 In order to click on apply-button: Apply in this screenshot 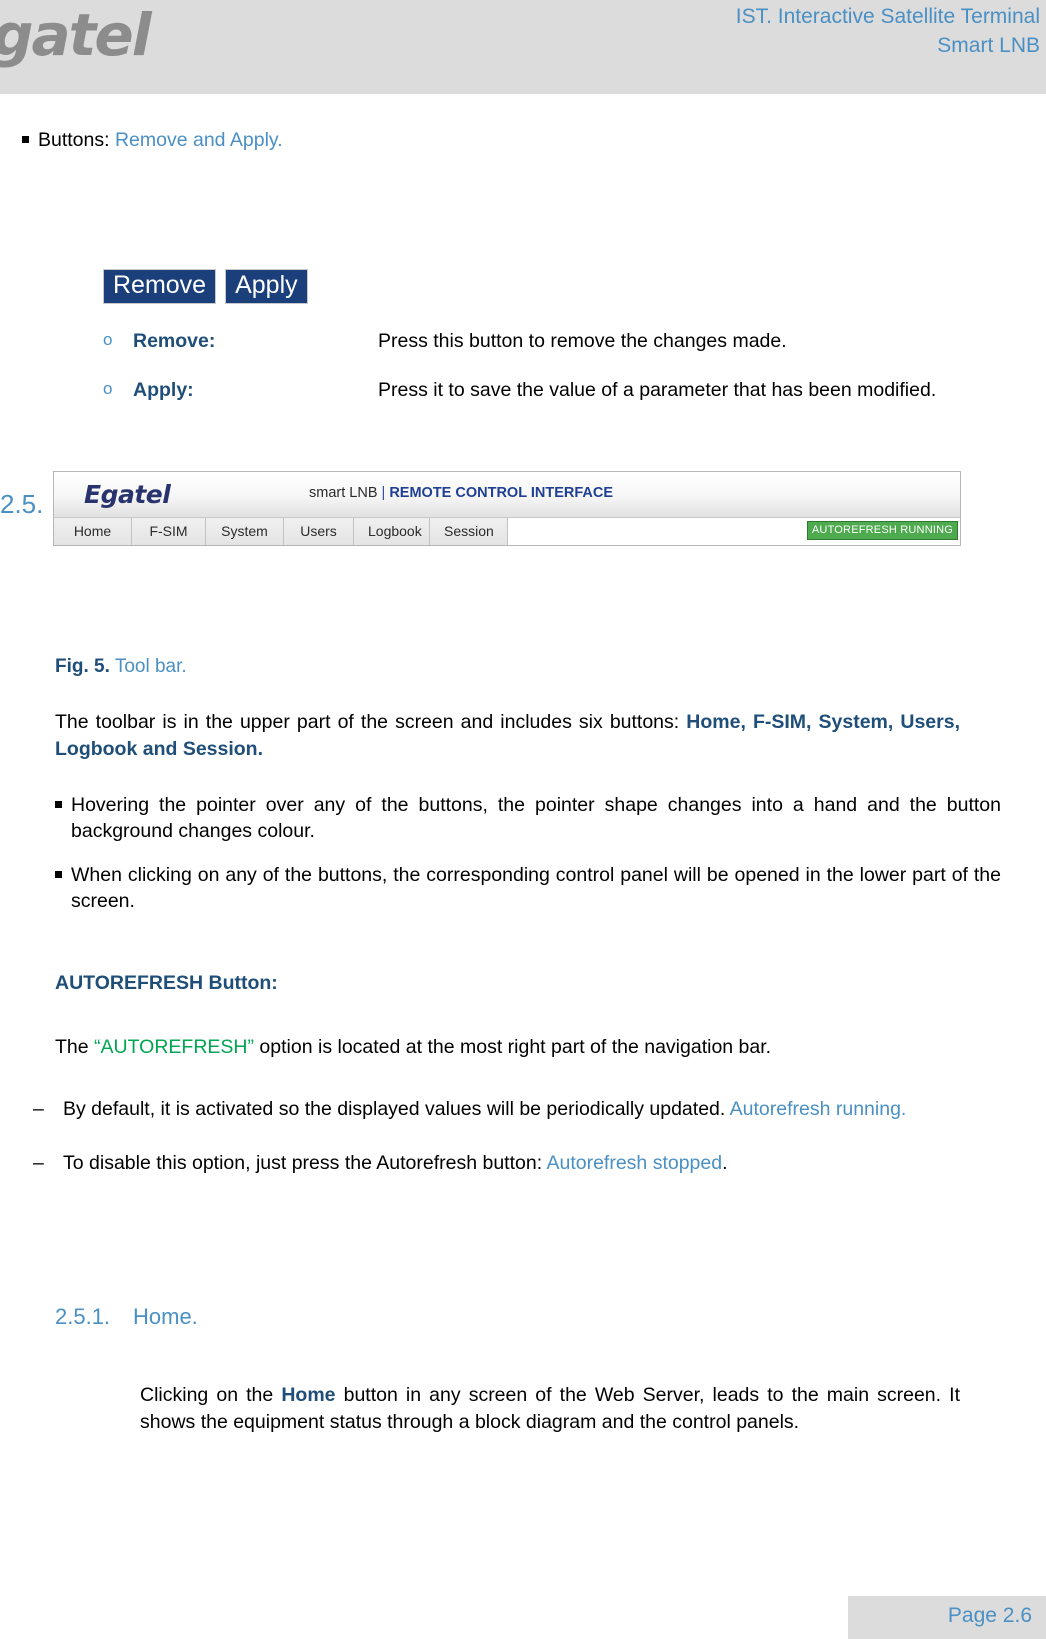, I will do `click(266, 286)`.